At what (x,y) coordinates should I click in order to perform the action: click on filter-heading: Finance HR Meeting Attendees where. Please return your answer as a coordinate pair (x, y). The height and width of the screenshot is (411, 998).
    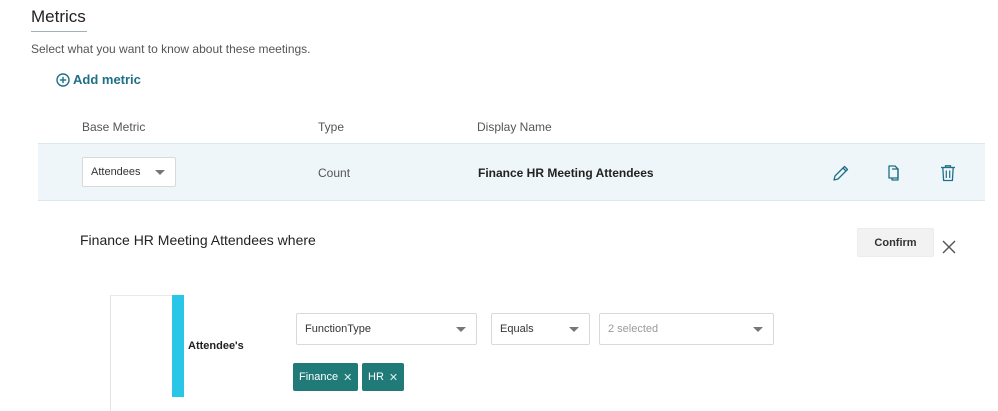
    Looking at the image, I should click on (198, 240).